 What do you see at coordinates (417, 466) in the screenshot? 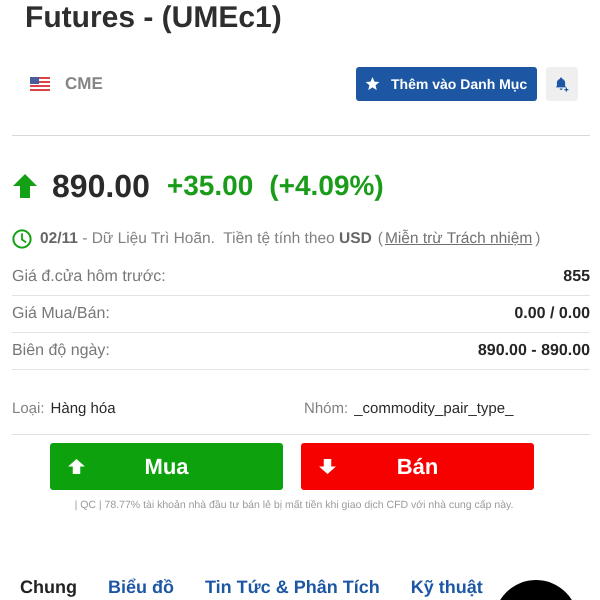
I see `sell-button: Bán` at bounding box center [417, 466].